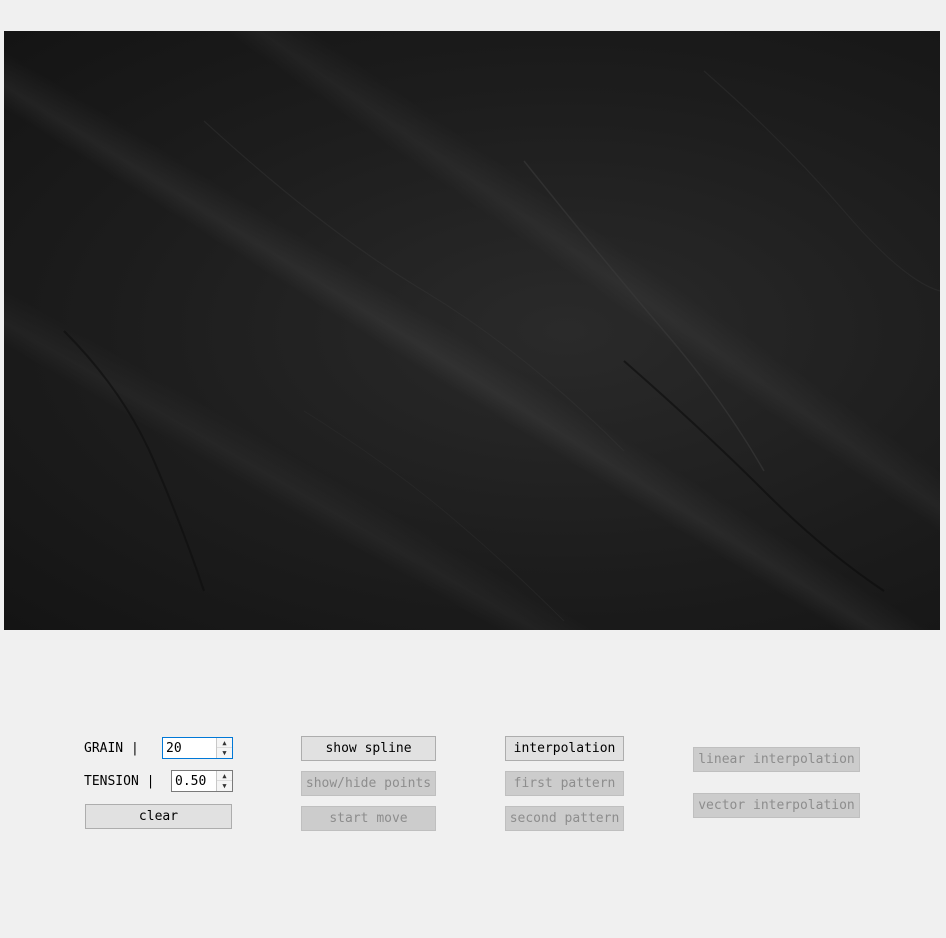 The image size is (946, 938). I want to click on vector-interpolation-button: vector interpolation, so click(776, 805).